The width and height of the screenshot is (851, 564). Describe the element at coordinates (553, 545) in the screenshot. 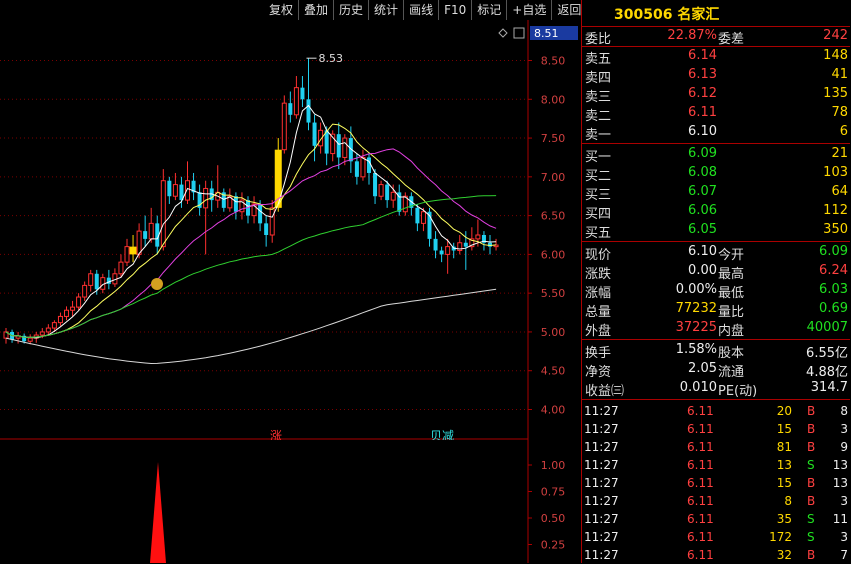

I see `sub-tick-label: 0.25` at that location.